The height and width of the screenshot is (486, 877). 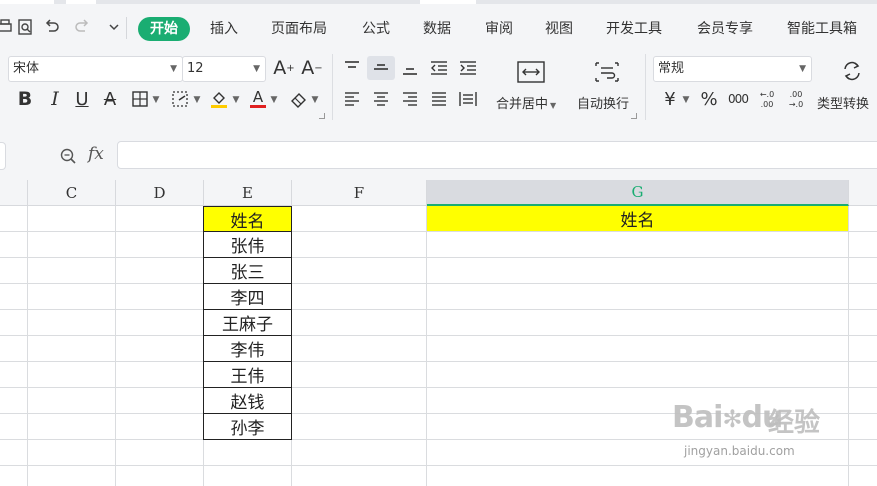 I want to click on column-header-d: D, so click(x=160, y=193).